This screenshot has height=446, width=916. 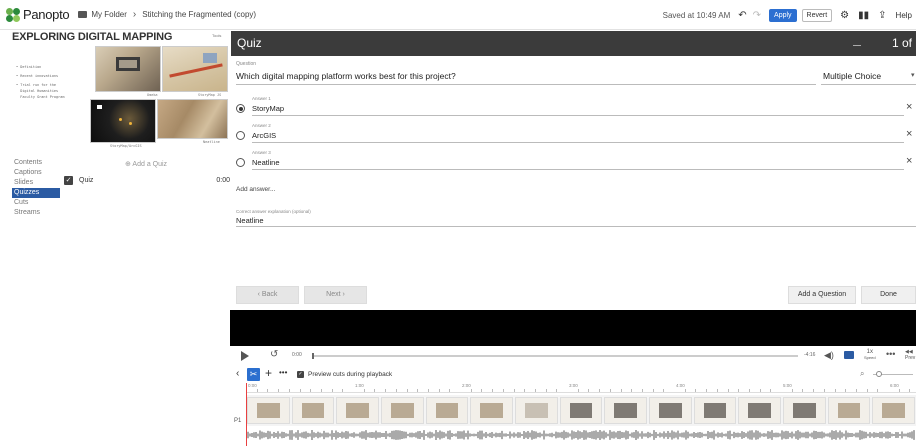 What do you see at coordinates (268, 108) in the screenshot?
I see `answer-input: StoryMap` at bounding box center [268, 108].